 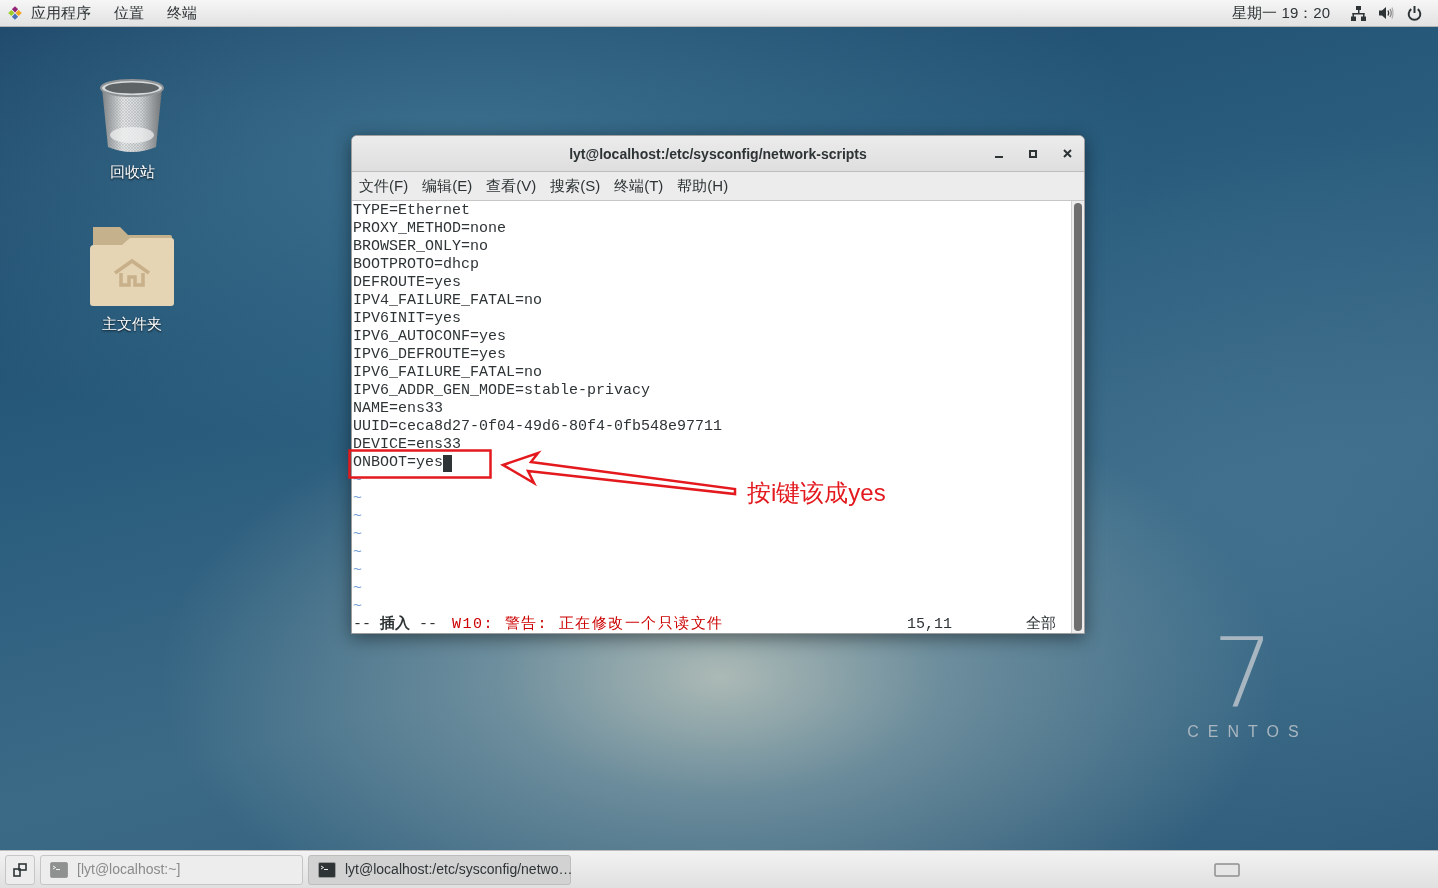 What do you see at coordinates (447, 186) in the screenshot?
I see `menu-item: 编辑(E)` at bounding box center [447, 186].